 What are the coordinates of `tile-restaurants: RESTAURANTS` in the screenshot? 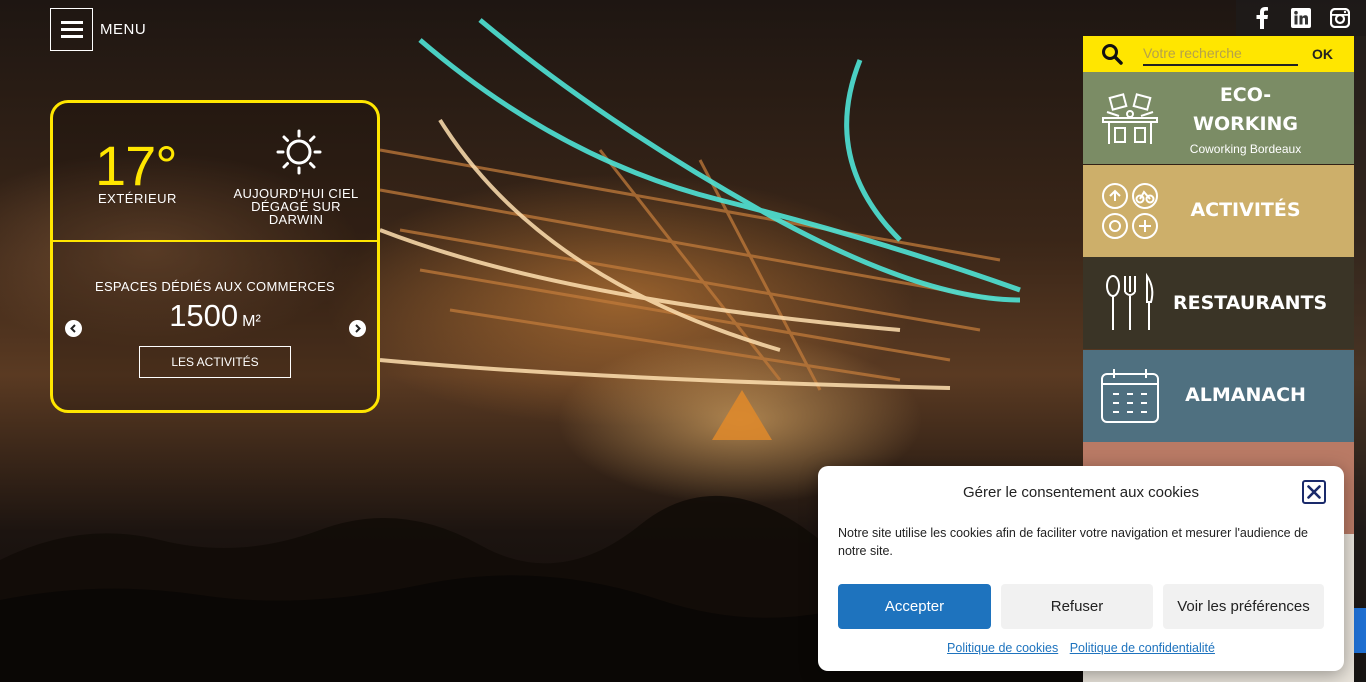 It's located at (1218, 303).